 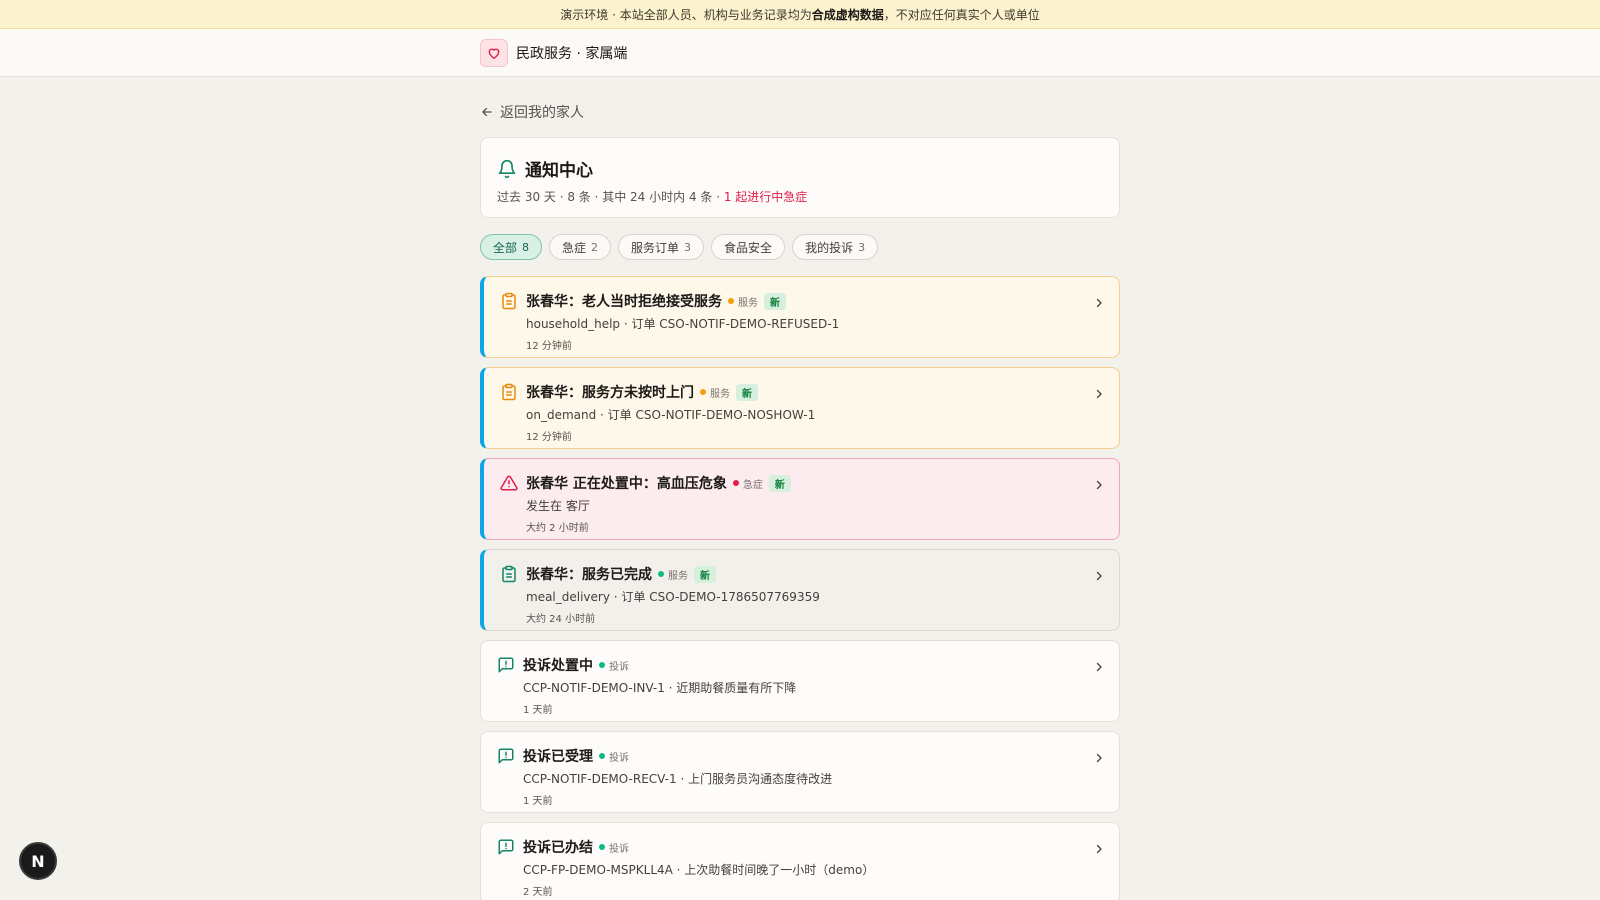 What do you see at coordinates (800, 53) in the screenshot?
I see `top-bar: 民政服务 · 家属端` at bounding box center [800, 53].